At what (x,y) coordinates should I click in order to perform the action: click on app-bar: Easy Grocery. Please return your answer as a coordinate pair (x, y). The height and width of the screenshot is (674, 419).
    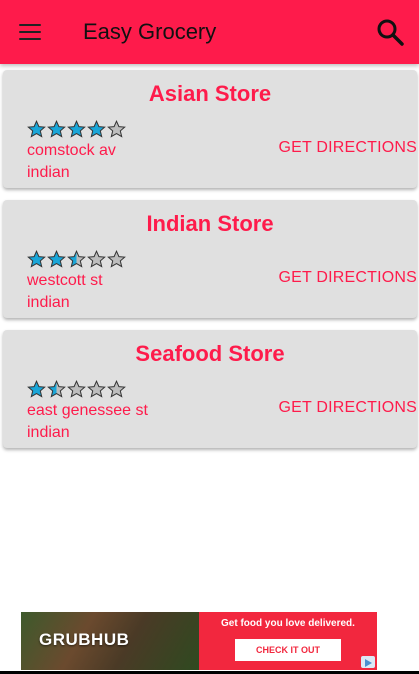
    Looking at the image, I should click on (209, 32).